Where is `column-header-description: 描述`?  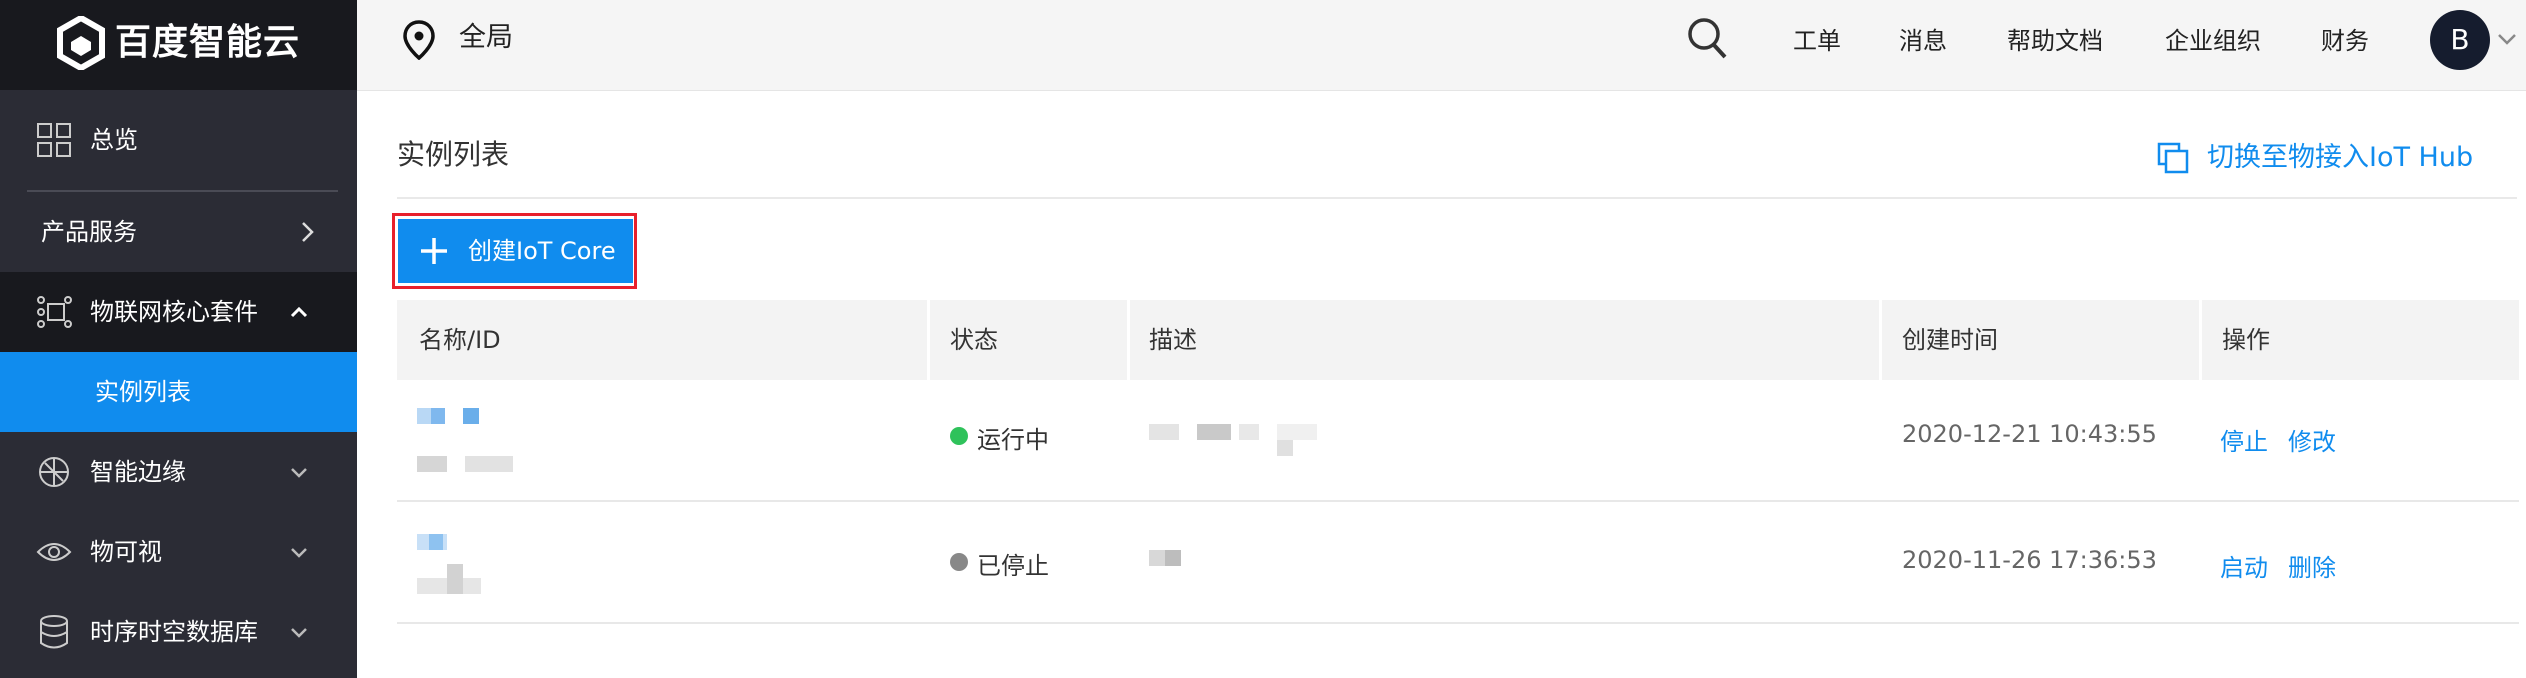 column-header-description: 描述 is located at coordinates (1173, 340).